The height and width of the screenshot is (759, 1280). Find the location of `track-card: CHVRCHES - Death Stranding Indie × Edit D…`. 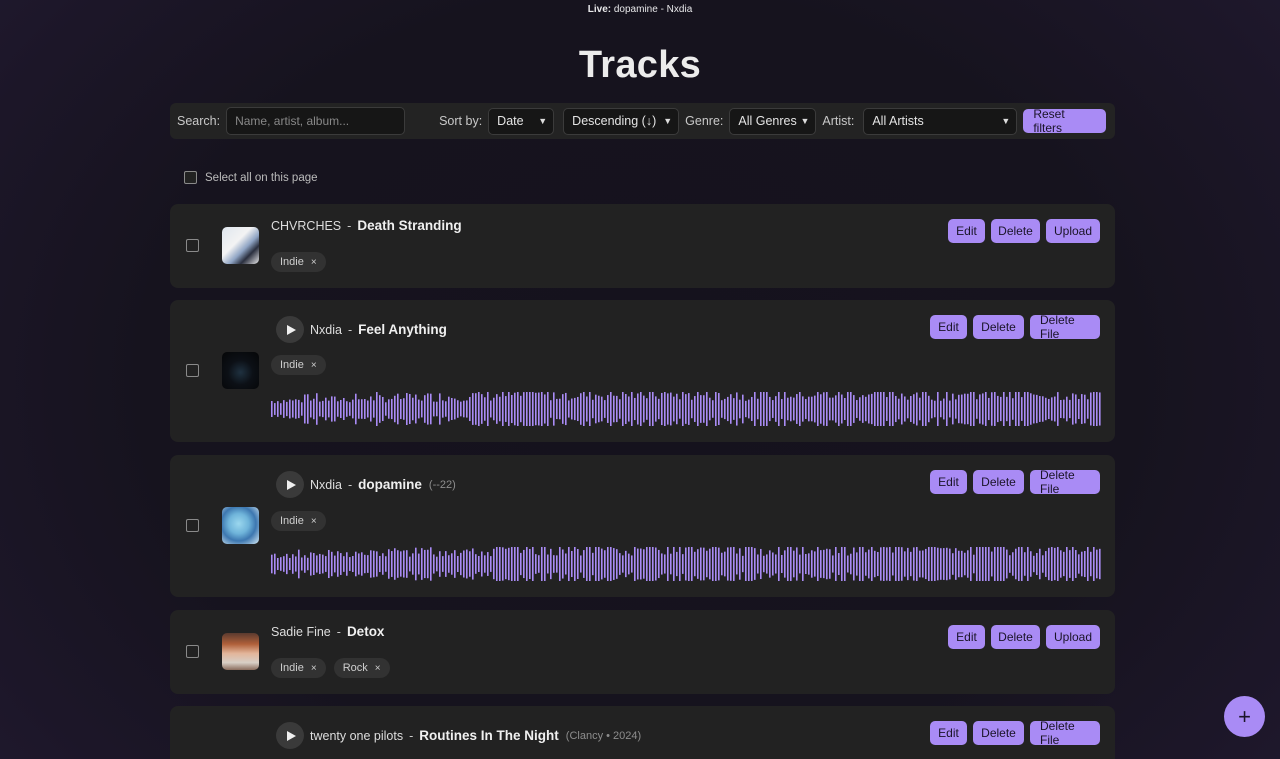

track-card: CHVRCHES - Death Stranding Indie × Edit D… is located at coordinates (642, 246).